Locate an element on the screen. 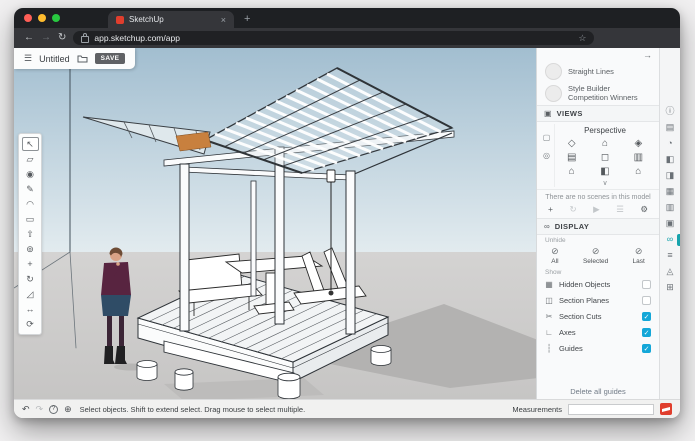  tool-offset: ⊚ is located at coordinates (30, 249).